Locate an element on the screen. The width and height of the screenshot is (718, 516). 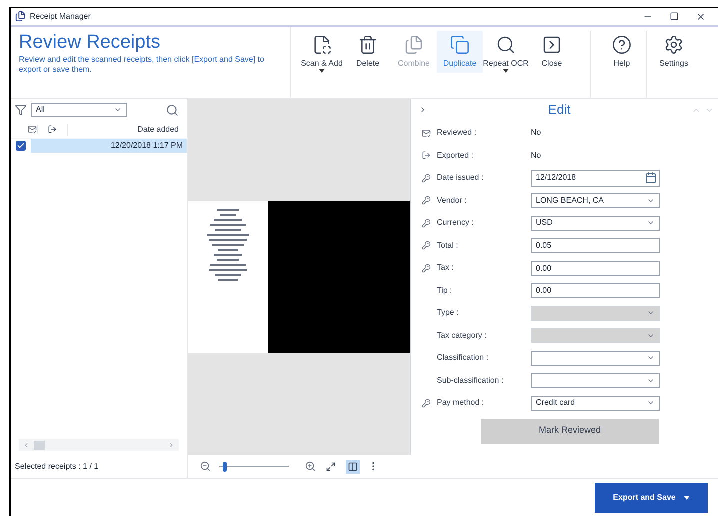
input-field: 0.05 is located at coordinates (595, 246).